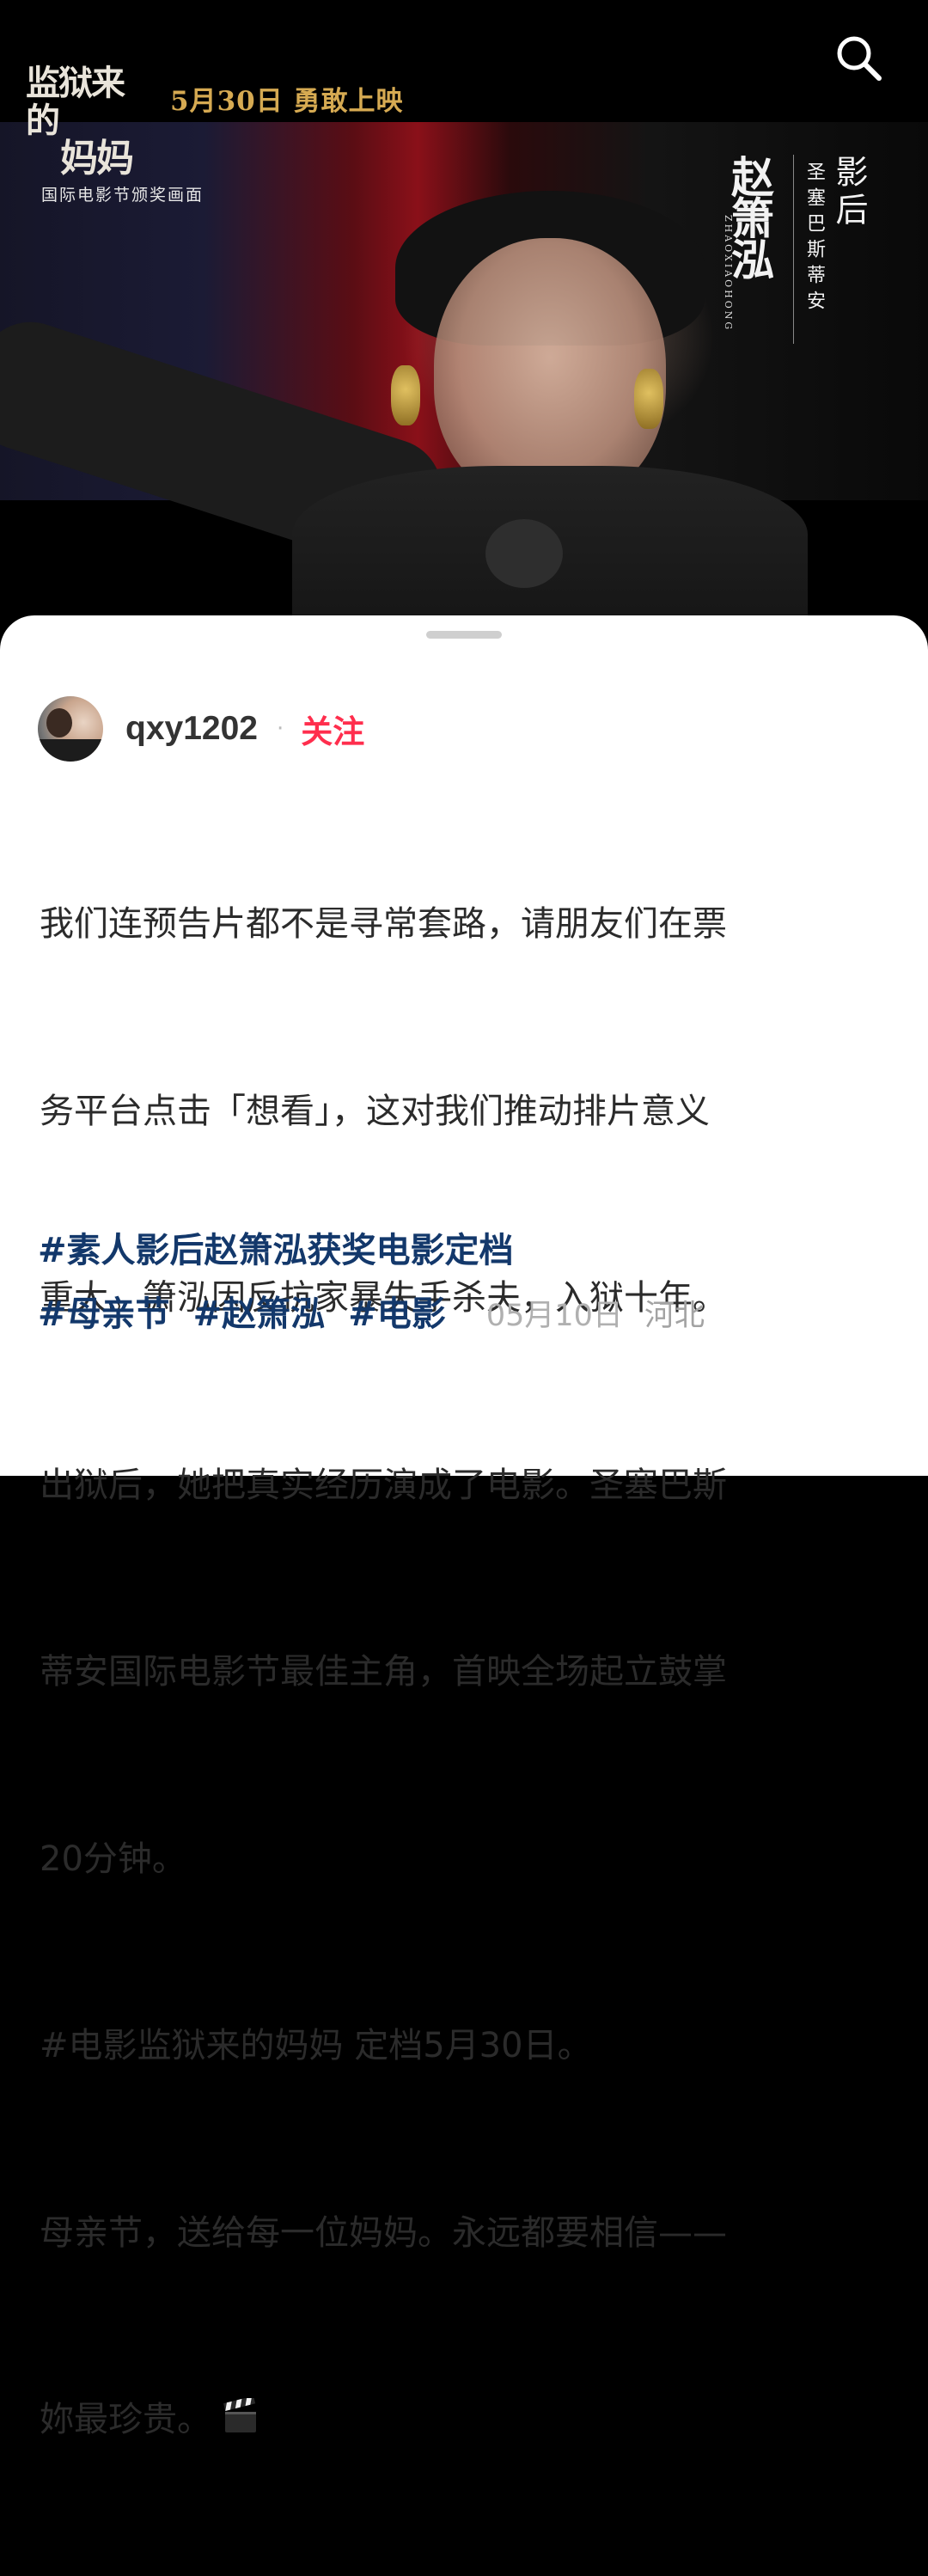 The image size is (928, 2576). I want to click on hashtag: #赵箫泓, so click(259, 1314).